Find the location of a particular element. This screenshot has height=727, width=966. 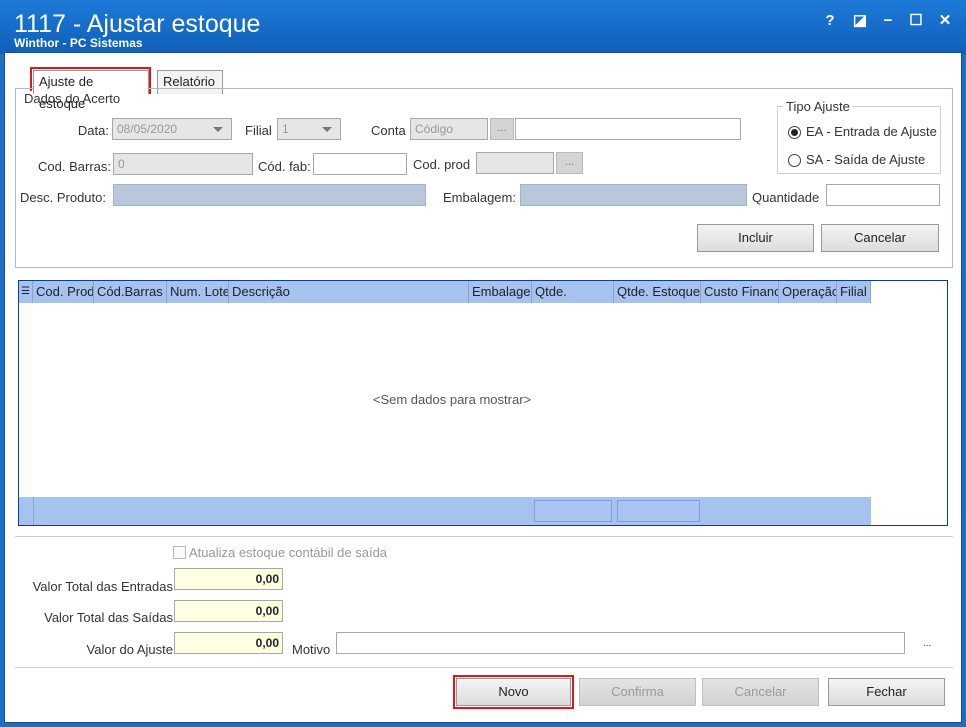

col-descricao: Descrição is located at coordinates (349, 292).